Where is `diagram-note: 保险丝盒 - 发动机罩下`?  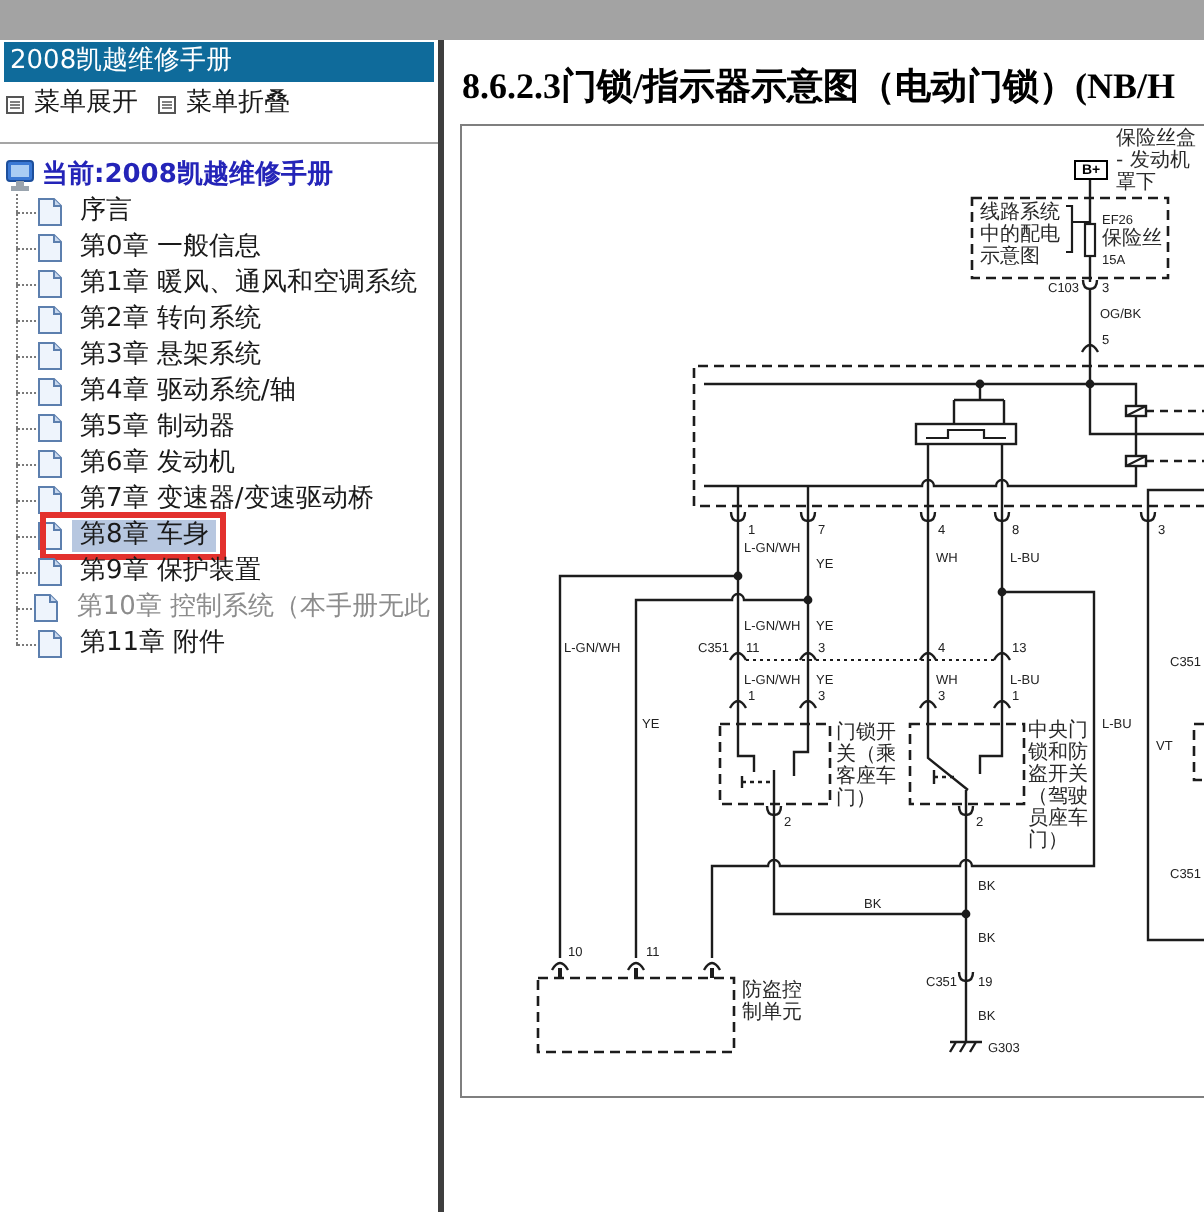 diagram-note: 保险丝盒 - 发动机罩下 is located at coordinates (1157, 161).